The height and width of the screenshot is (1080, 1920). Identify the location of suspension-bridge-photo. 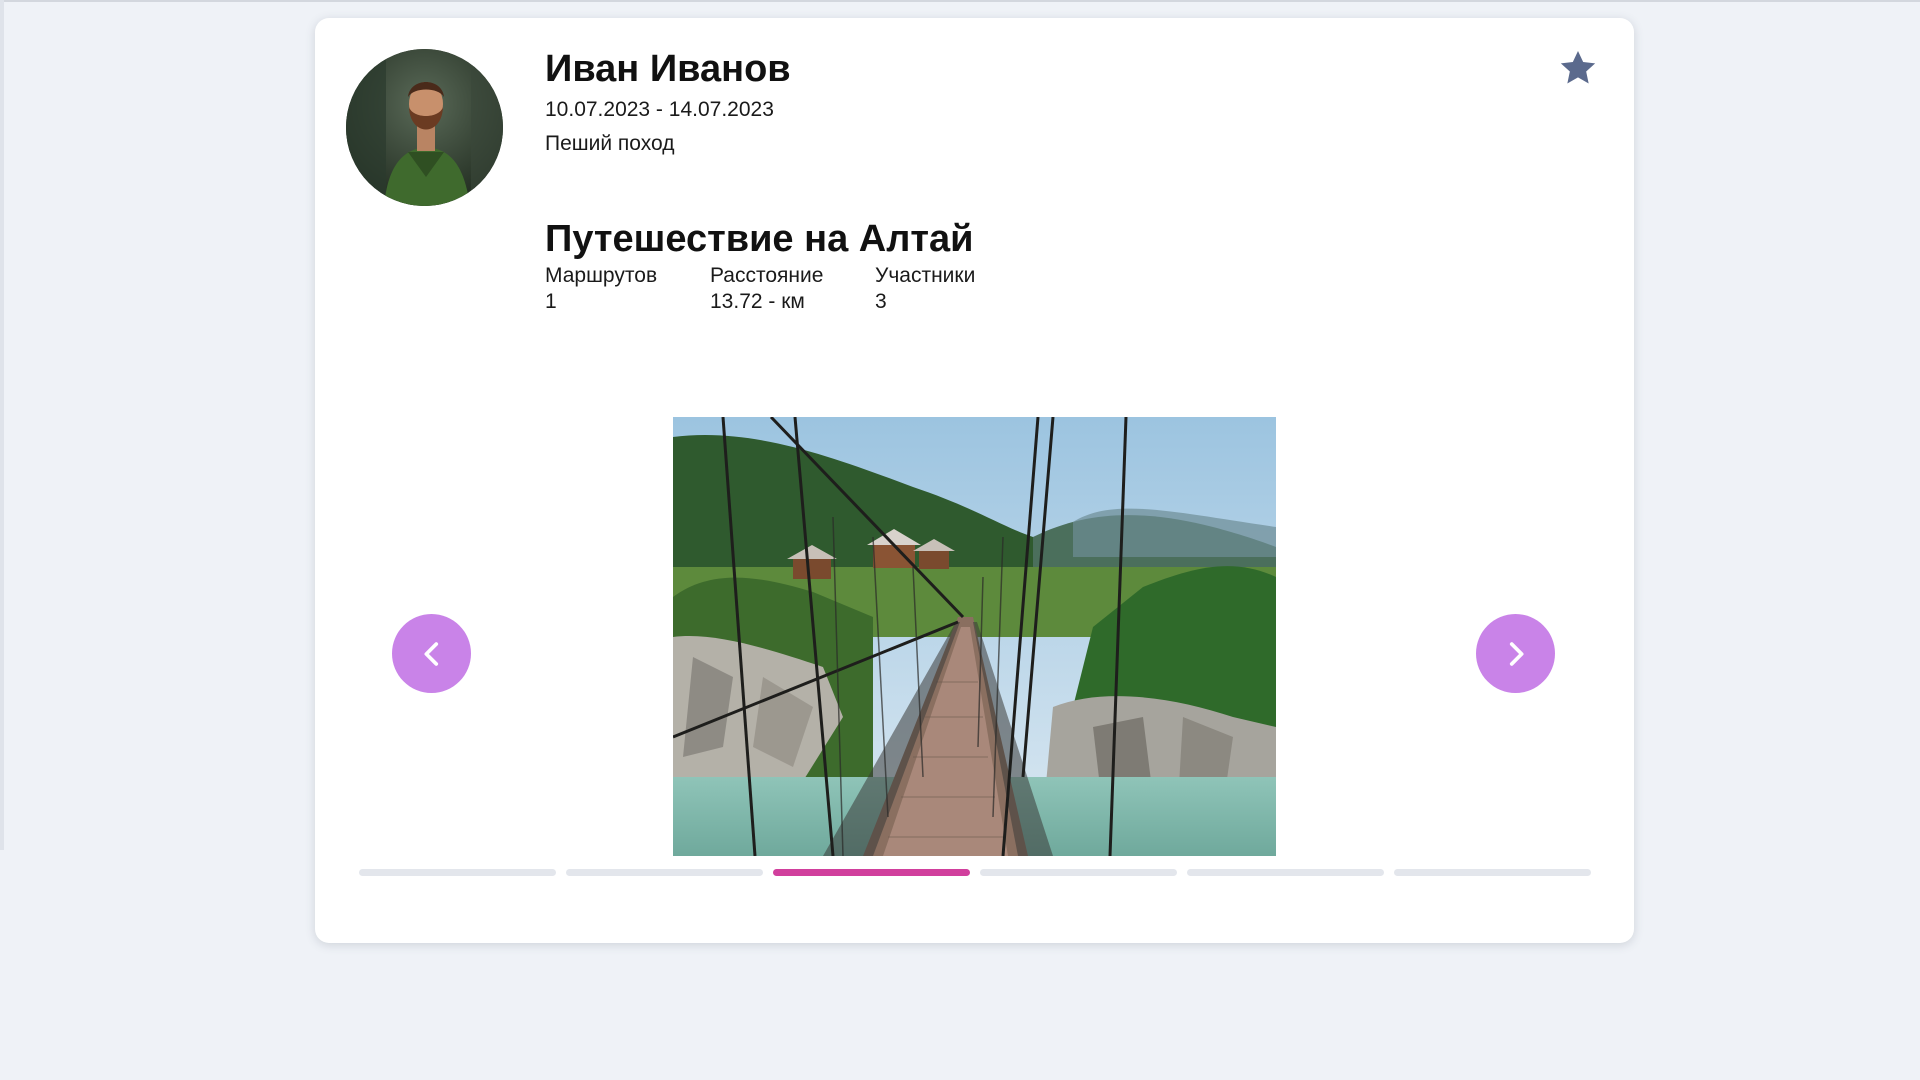
(974, 636).